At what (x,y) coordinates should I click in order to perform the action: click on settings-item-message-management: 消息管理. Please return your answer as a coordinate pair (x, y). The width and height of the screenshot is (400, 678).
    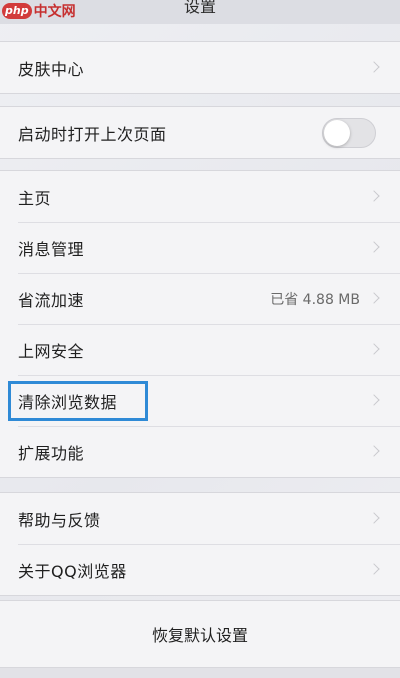
    Looking at the image, I should click on (200, 247).